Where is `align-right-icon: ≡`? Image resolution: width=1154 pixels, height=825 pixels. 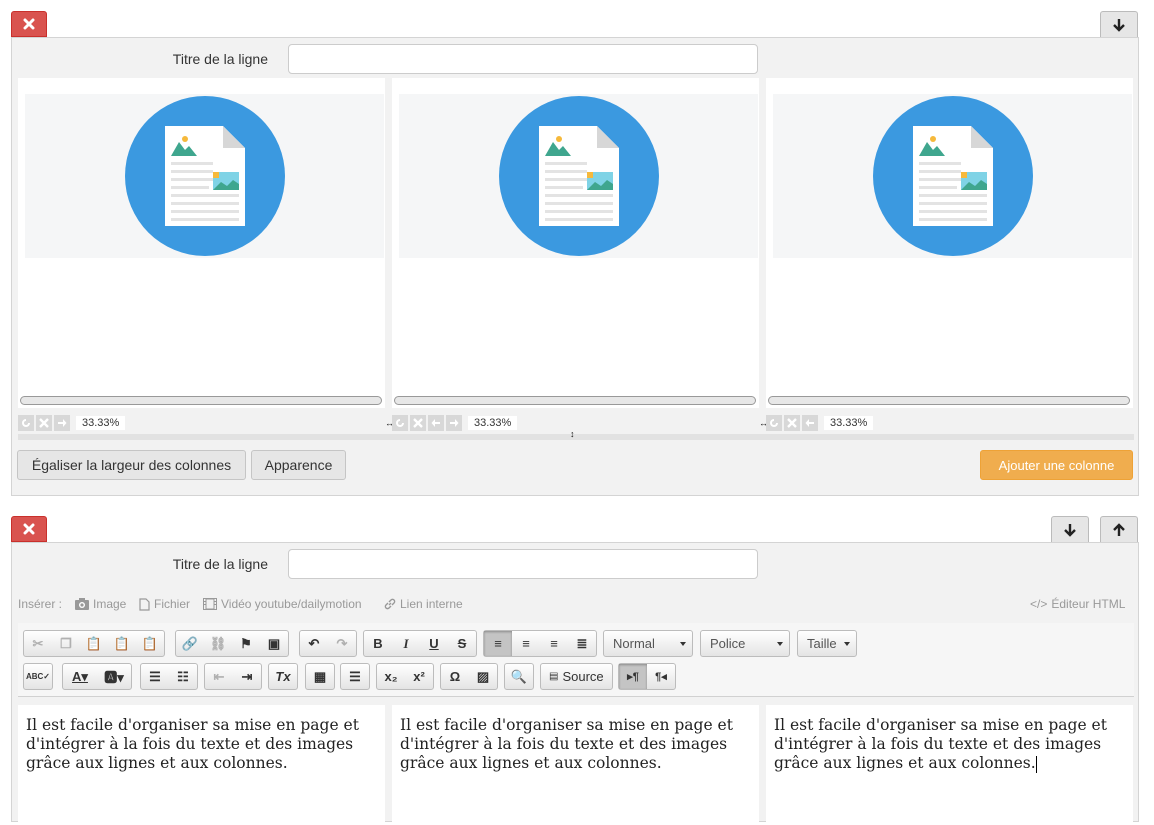
align-right-icon: ≡ is located at coordinates (554, 643).